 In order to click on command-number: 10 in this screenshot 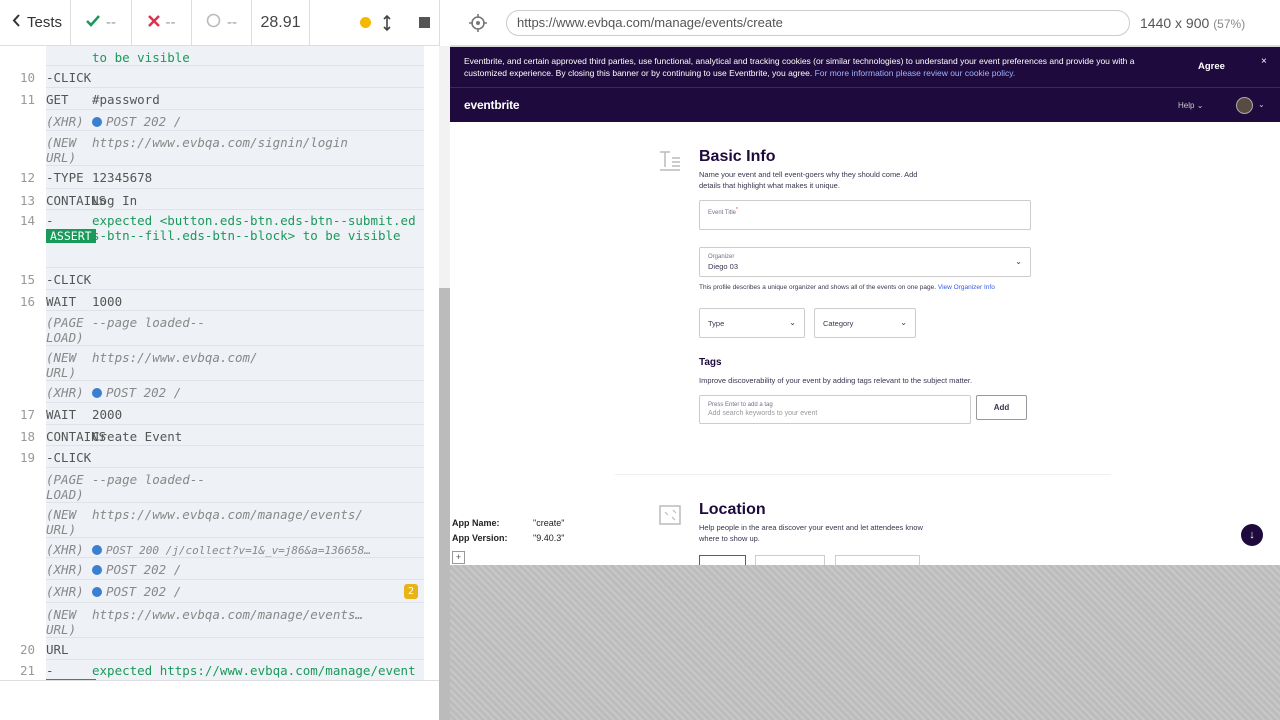, I will do `click(28, 77)`.